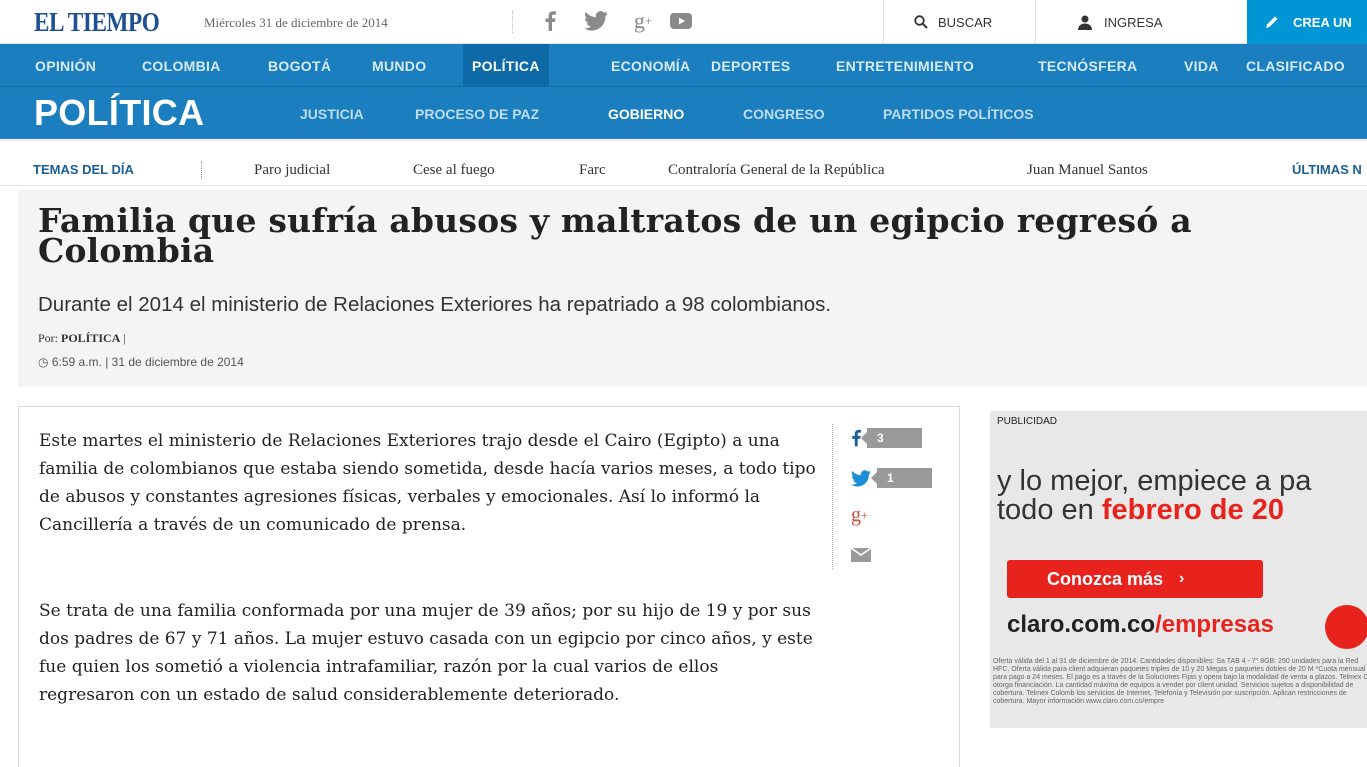  I want to click on nav-item-clasificados: CLASIFICADO, so click(1295, 65).